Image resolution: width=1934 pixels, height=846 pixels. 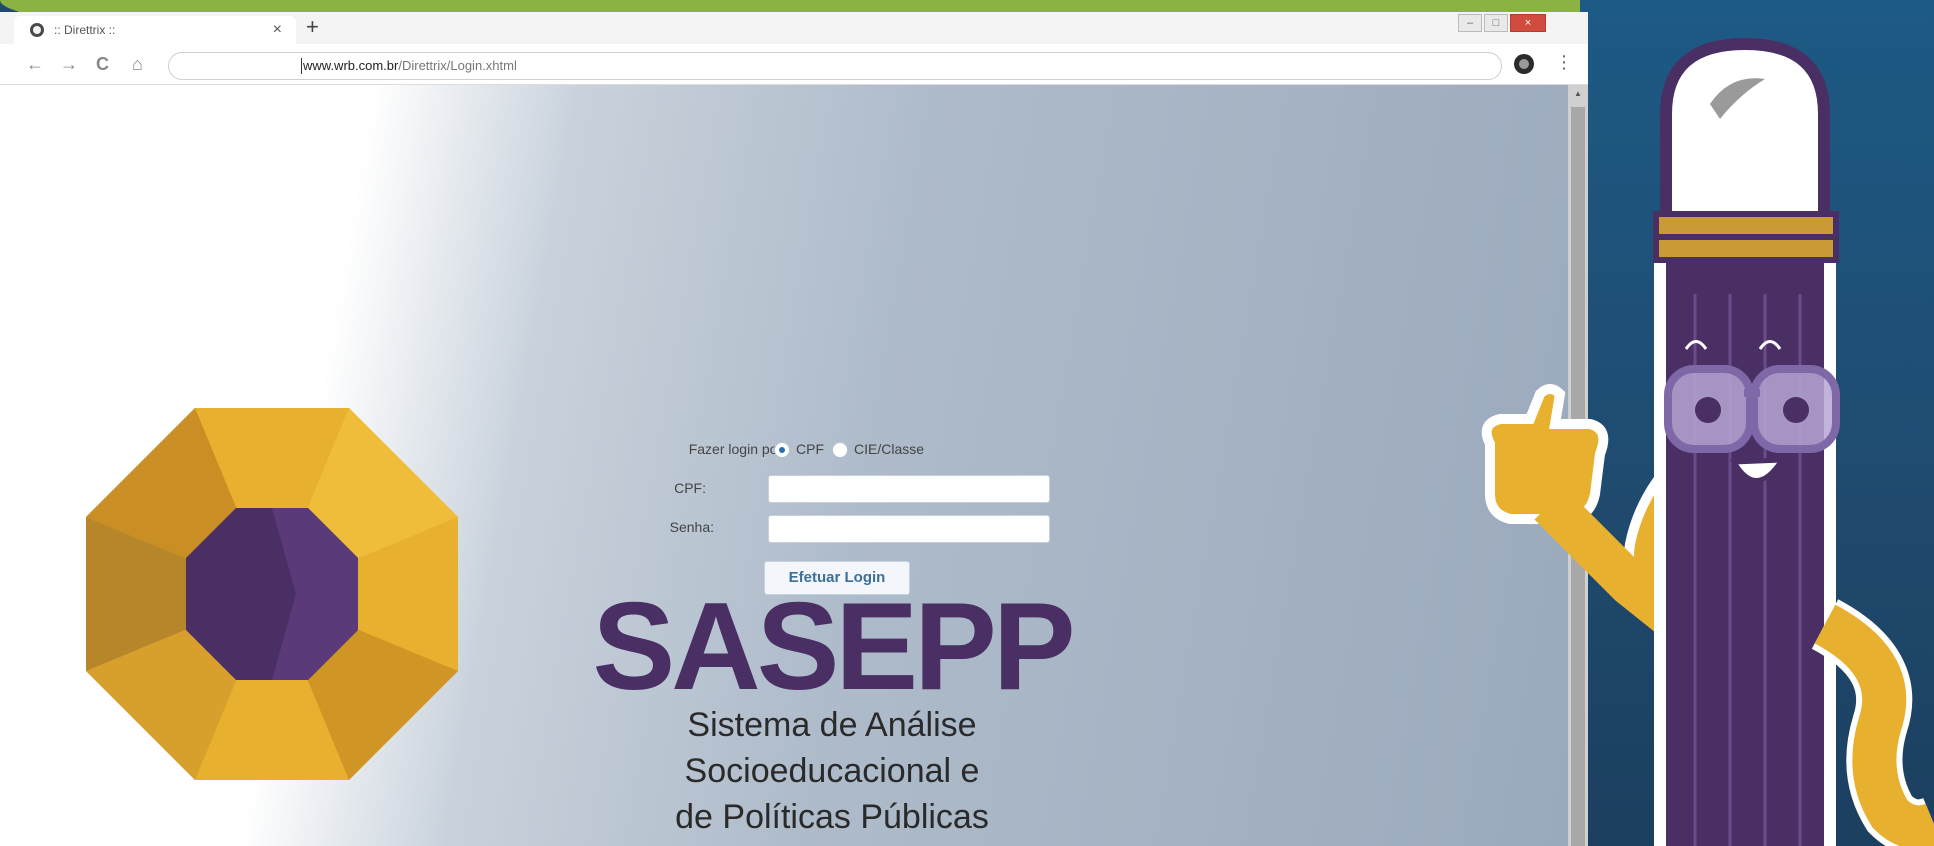 I want to click on brand-subtitle-line2: Socioeducacional e, so click(x=832, y=771).